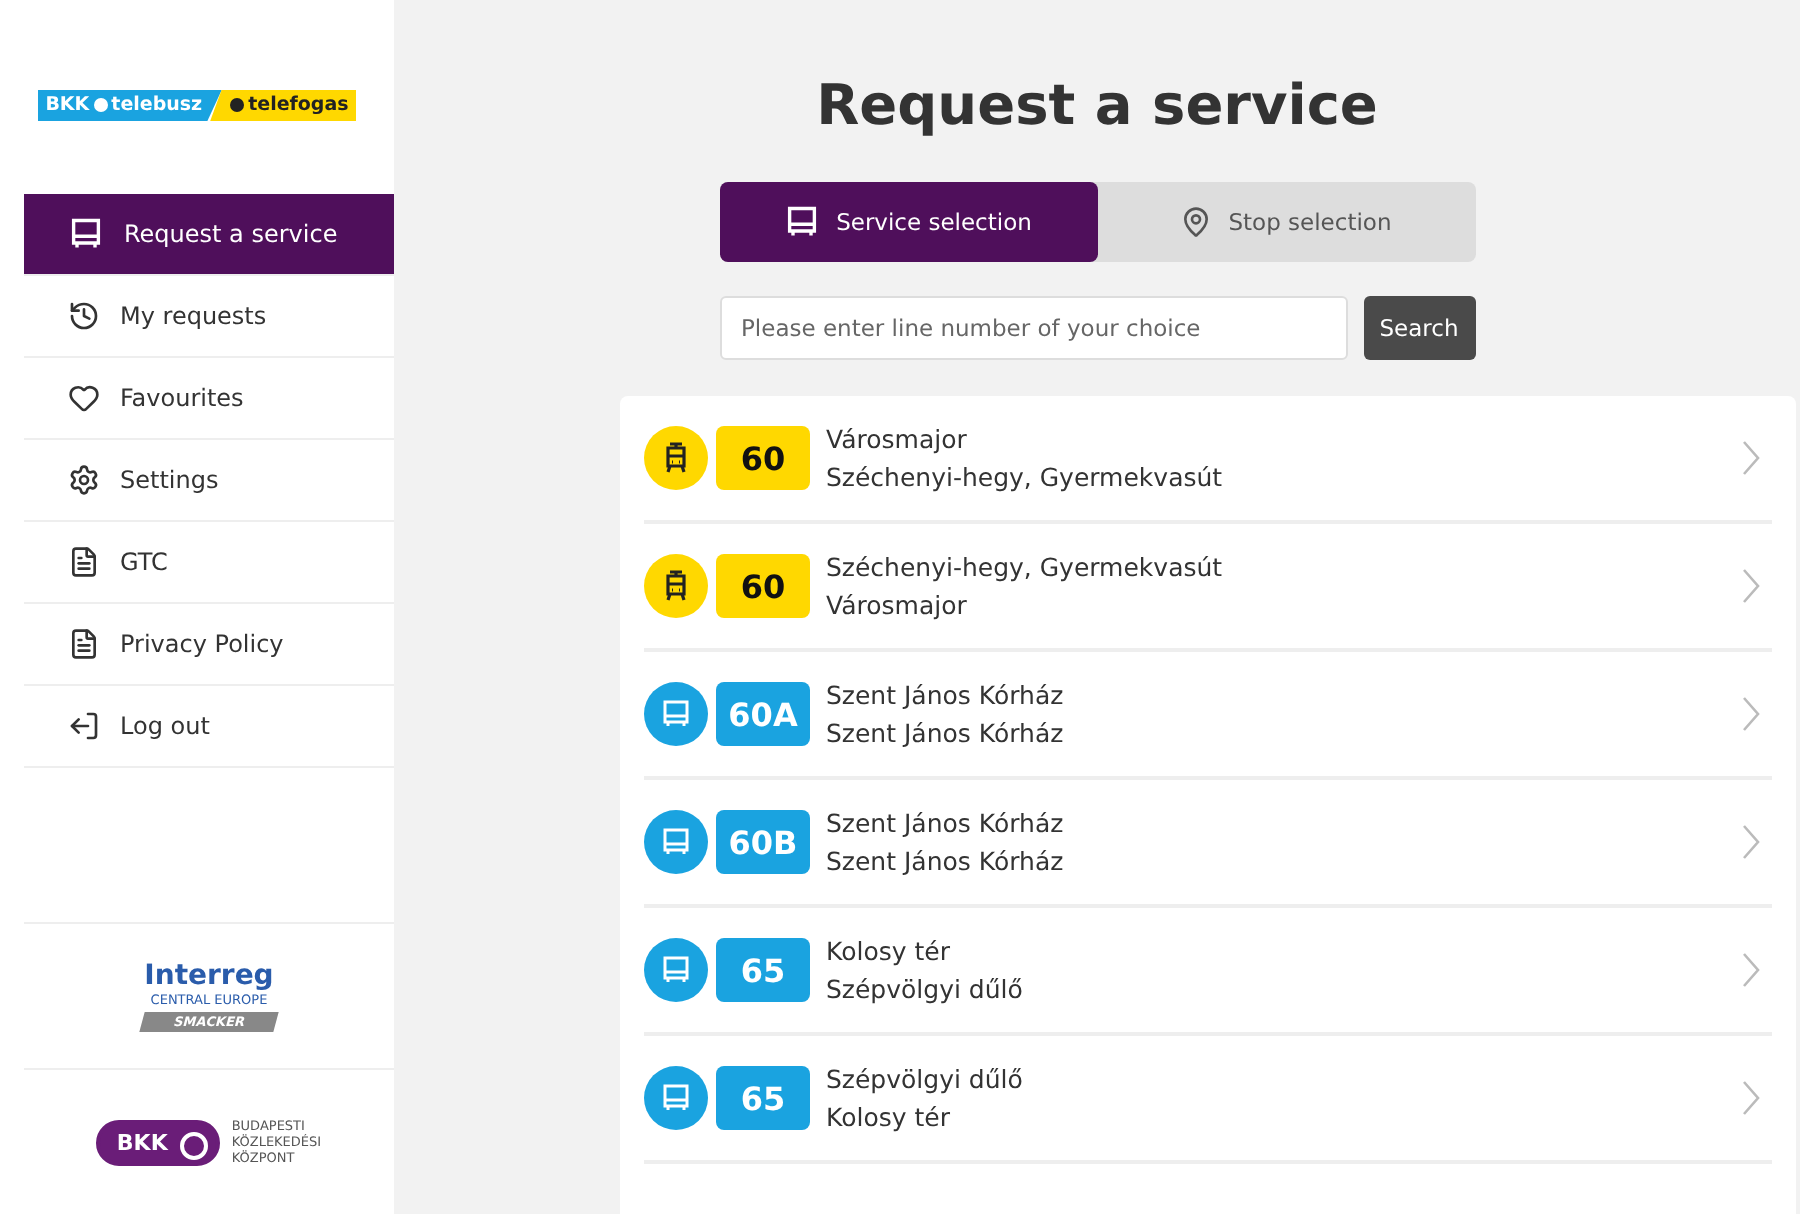 Image resolution: width=1800 pixels, height=1214 pixels. Describe the element at coordinates (1025, 568) in the screenshot. I see `origin-stop: Széchenyi-hegy, Gyermekvasút` at that location.